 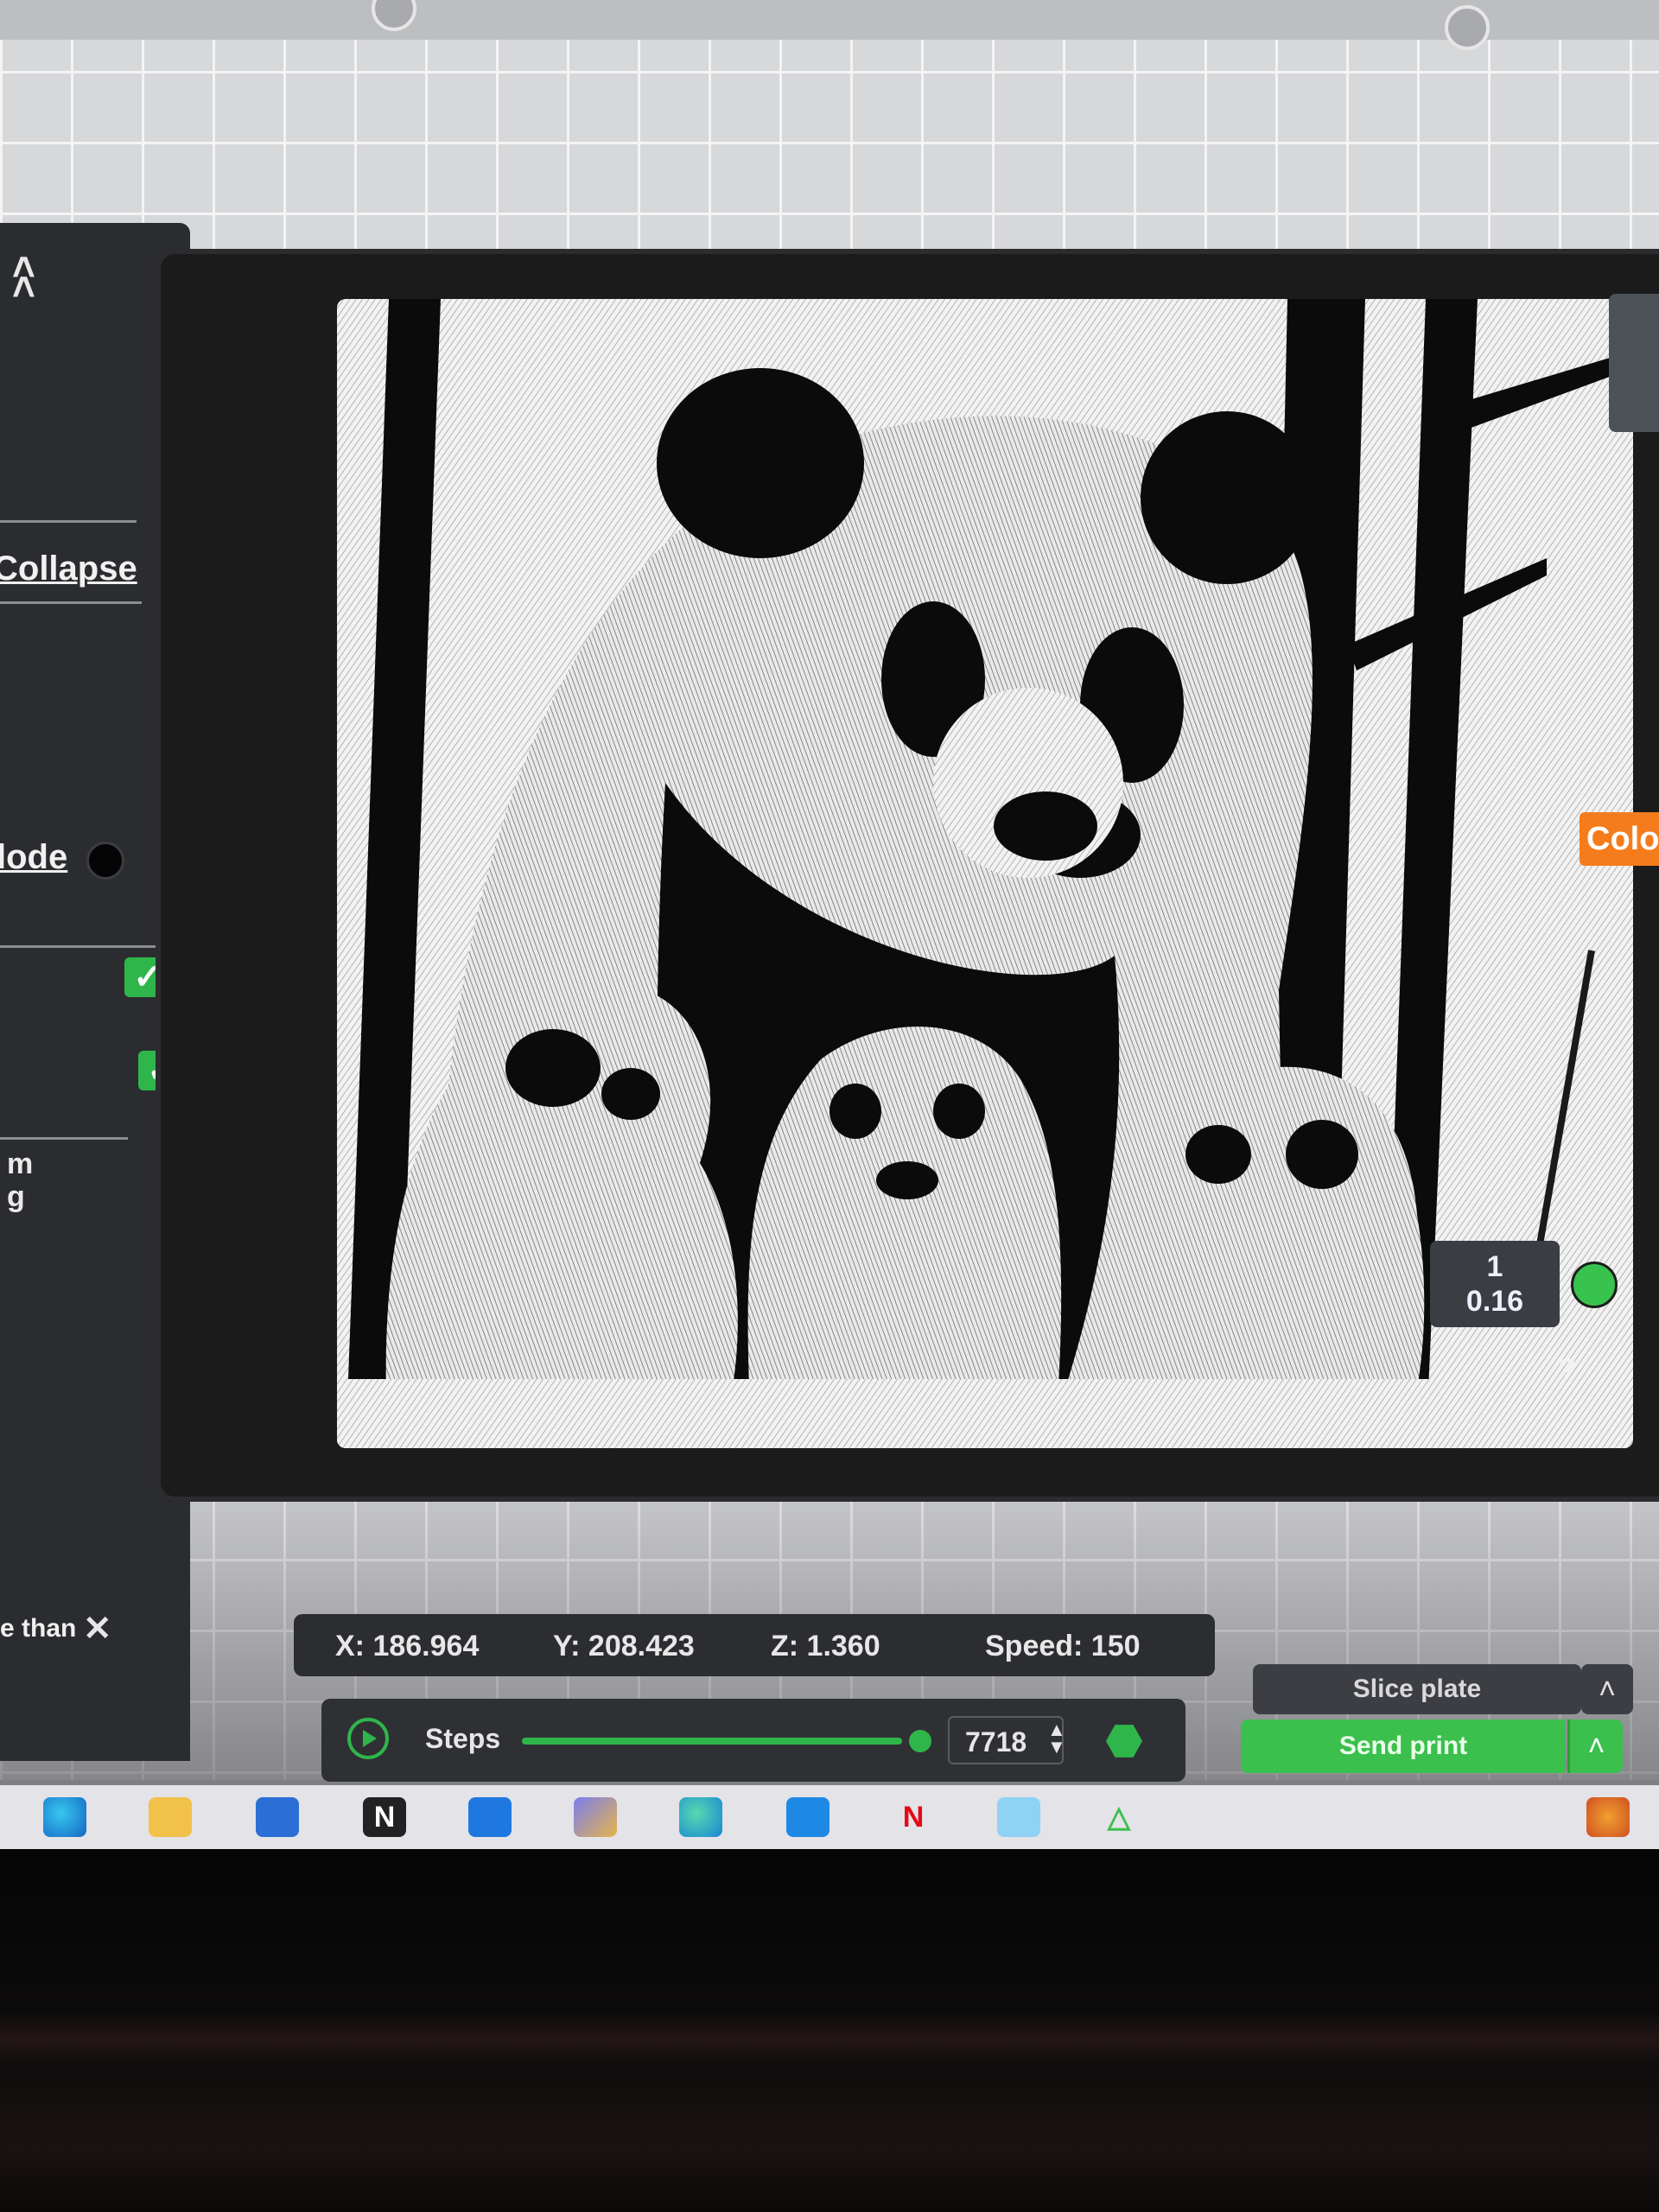 I want to click on send-print-button: Send print, so click(x=1403, y=1746).